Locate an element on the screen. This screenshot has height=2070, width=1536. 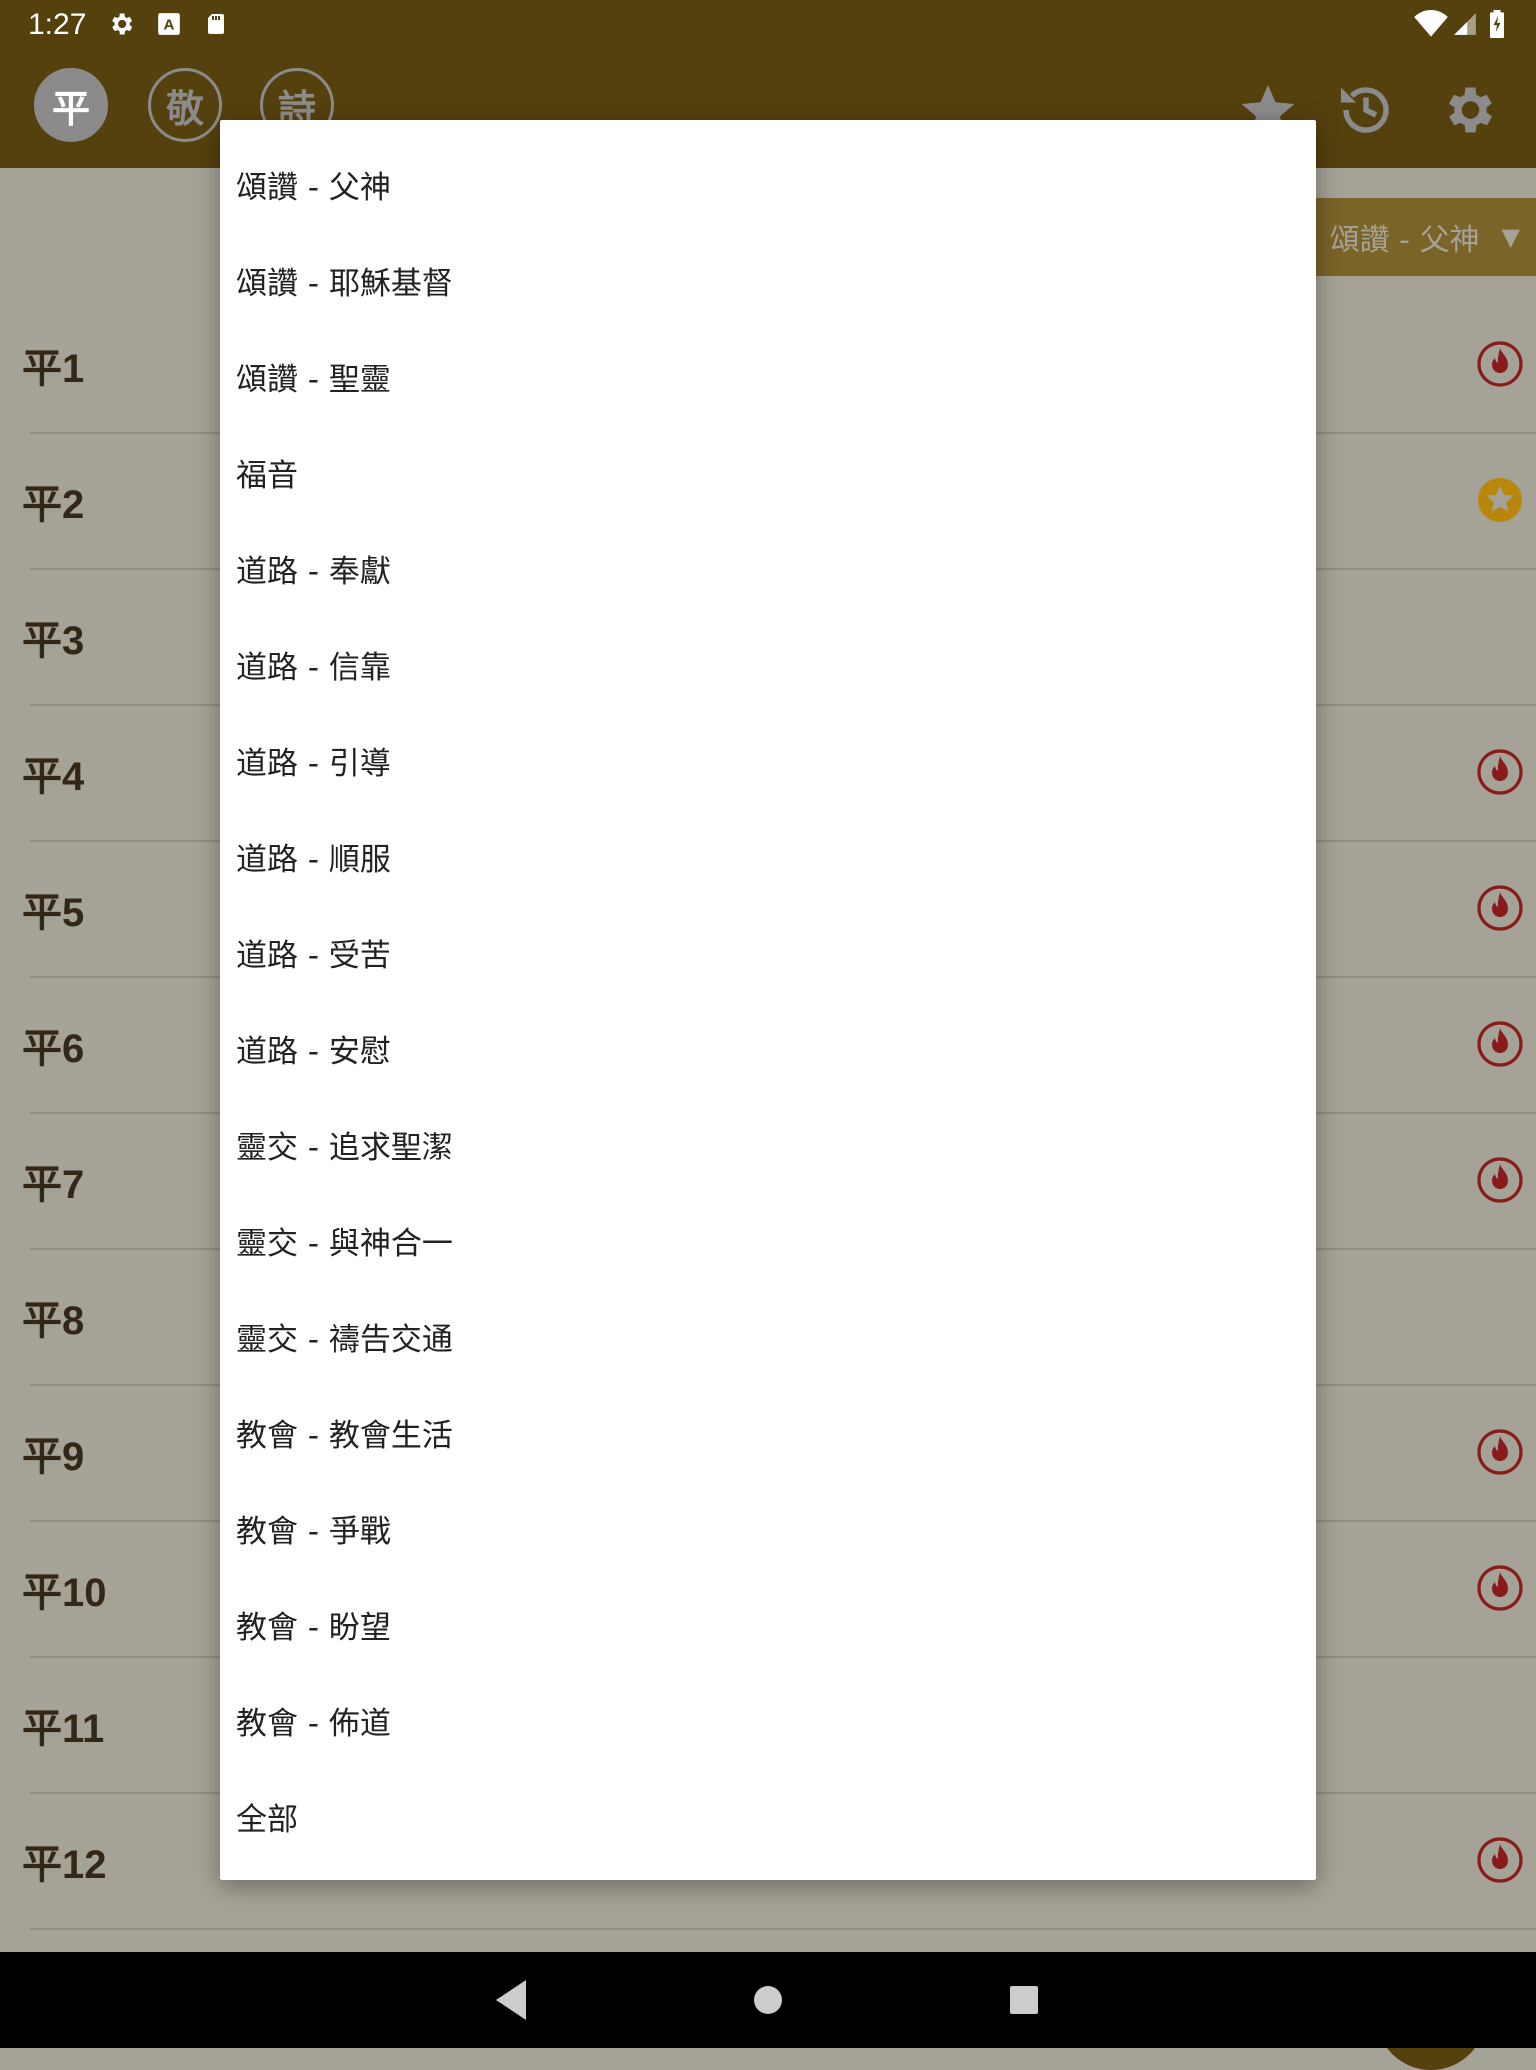
battery-icon is located at coordinates (1497, 24).